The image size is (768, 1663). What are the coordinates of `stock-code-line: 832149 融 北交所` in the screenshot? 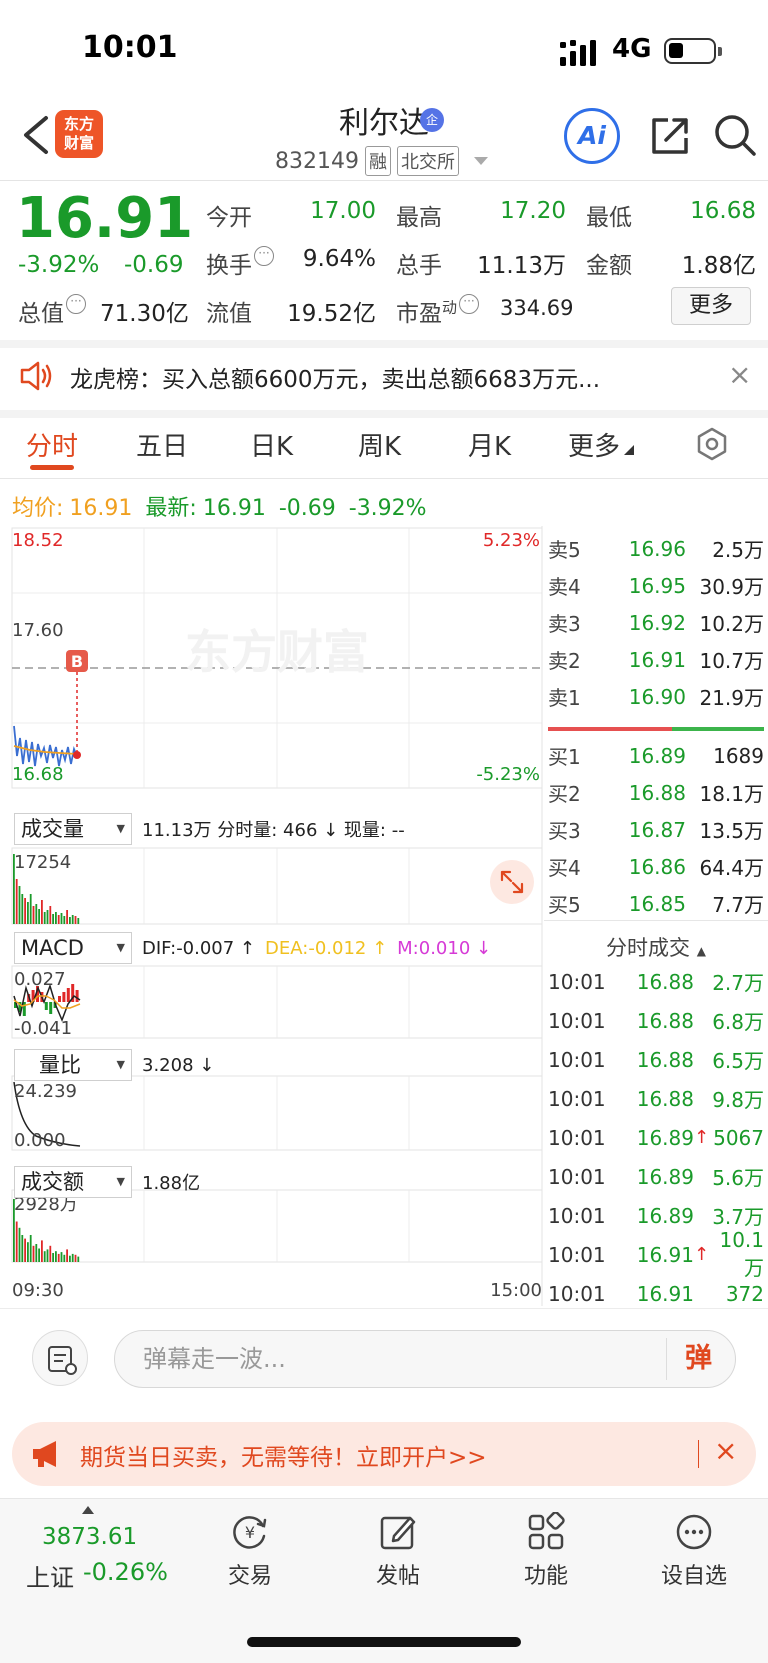 It's located at (382, 161).